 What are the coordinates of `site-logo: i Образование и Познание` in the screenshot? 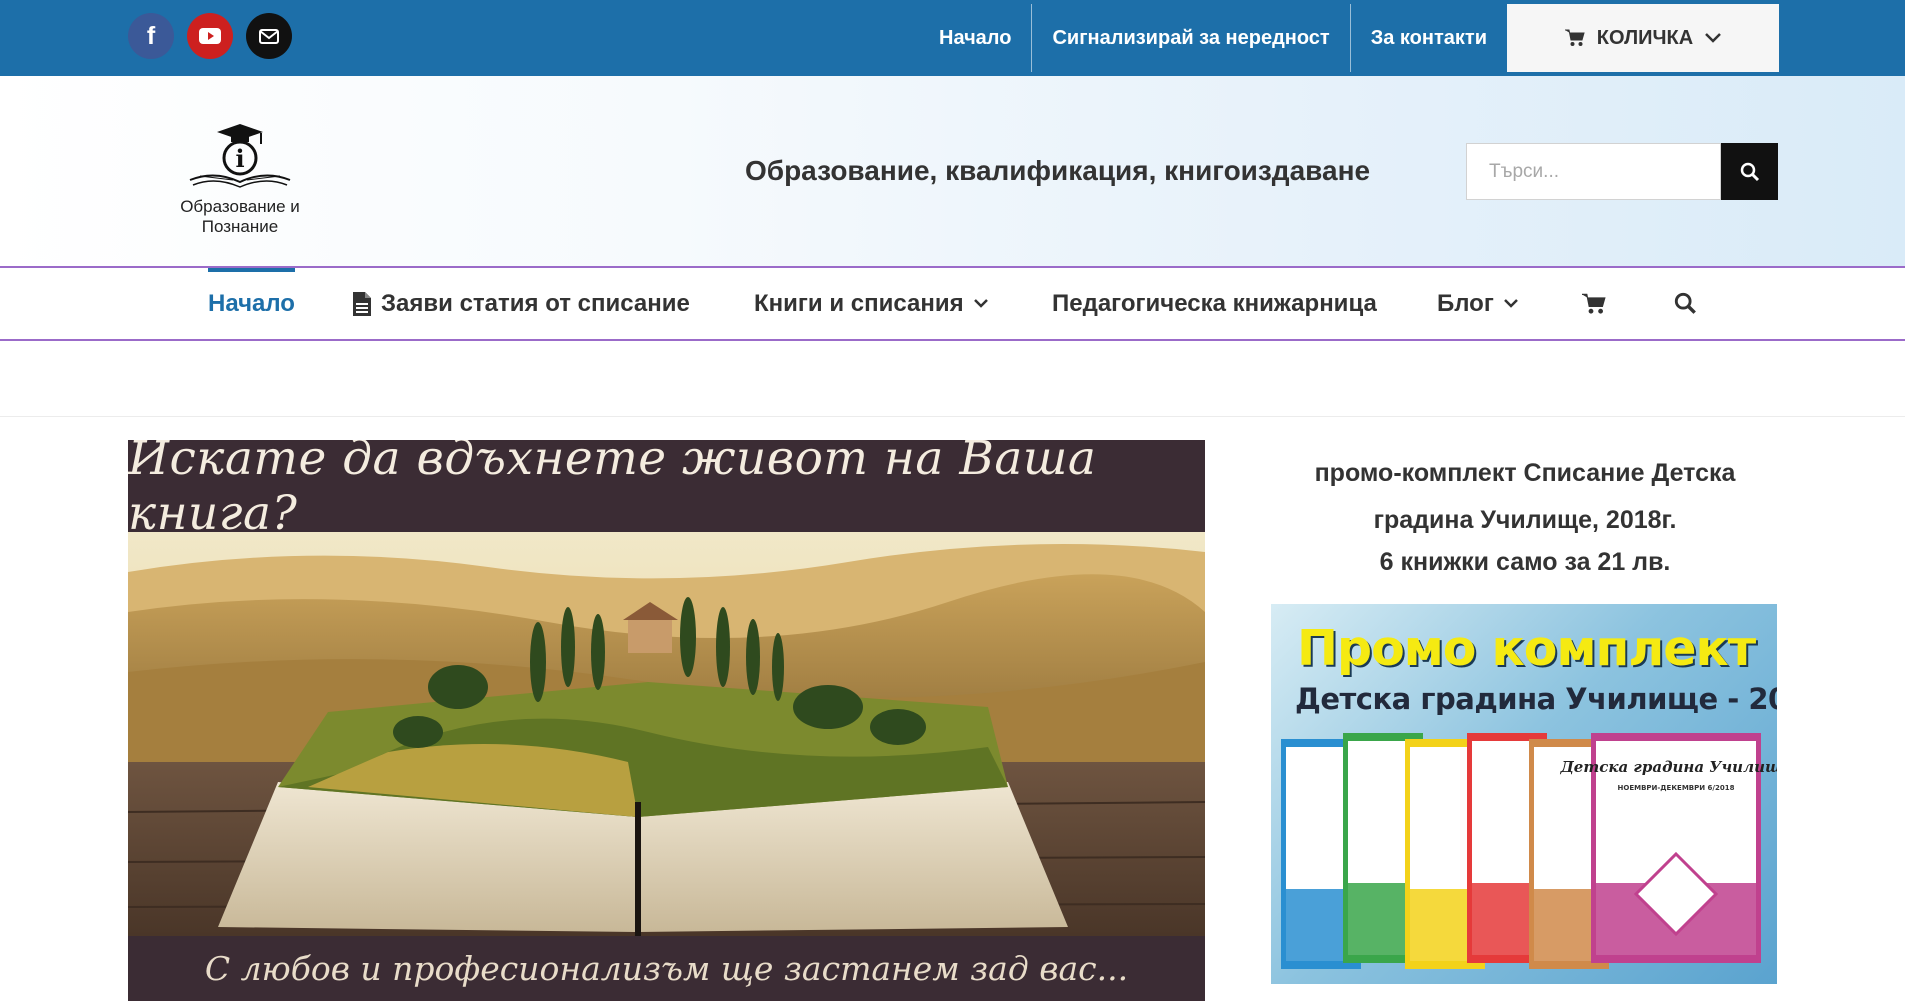 It's located at (240, 179).